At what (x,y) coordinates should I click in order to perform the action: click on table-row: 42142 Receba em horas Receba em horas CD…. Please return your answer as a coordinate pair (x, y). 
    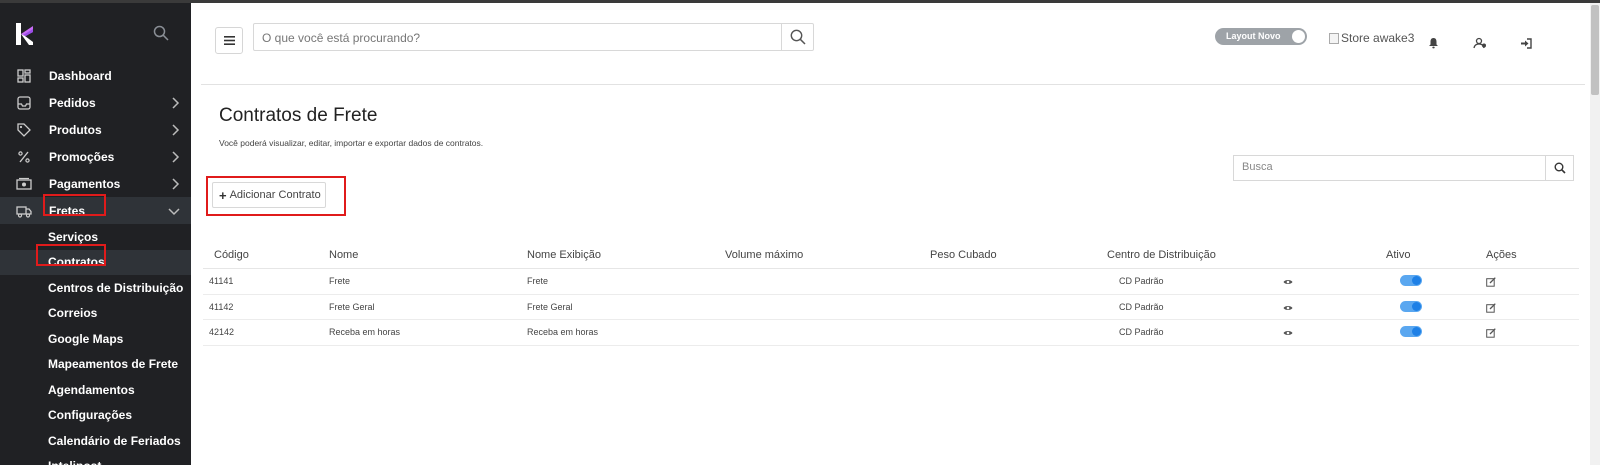
    Looking at the image, I should click on (891, 333).